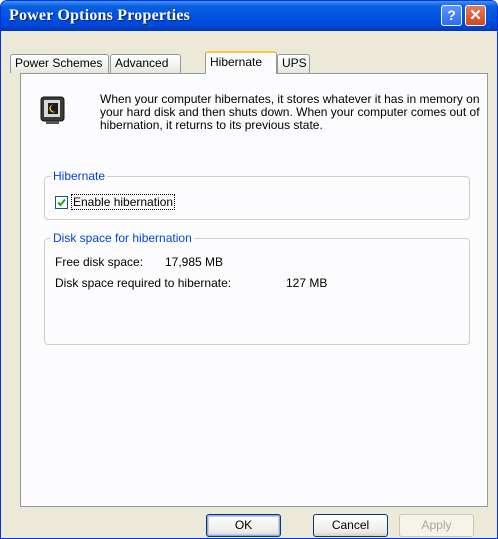 This screenshot has width=498, height=539. I want to click on help-icon: ?, so click(451, 15).